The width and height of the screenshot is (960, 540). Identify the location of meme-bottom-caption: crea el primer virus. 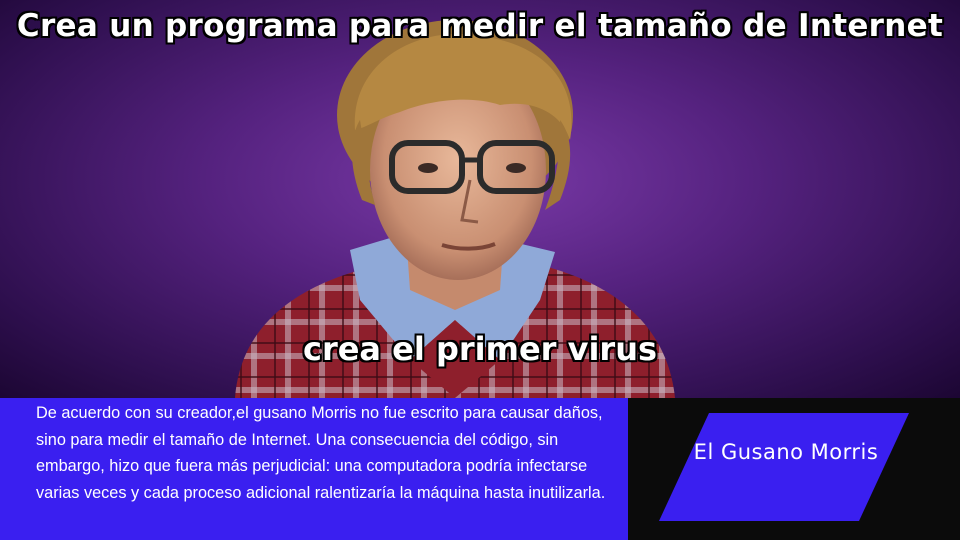
(480, 349).